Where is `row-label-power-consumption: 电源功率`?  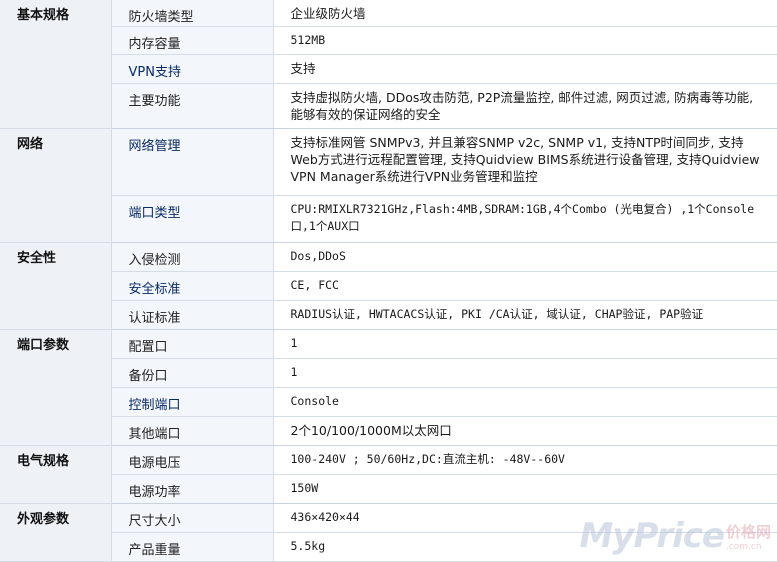 row-label-power-consumption: 电源功率 is located at coordinates (192, 489).